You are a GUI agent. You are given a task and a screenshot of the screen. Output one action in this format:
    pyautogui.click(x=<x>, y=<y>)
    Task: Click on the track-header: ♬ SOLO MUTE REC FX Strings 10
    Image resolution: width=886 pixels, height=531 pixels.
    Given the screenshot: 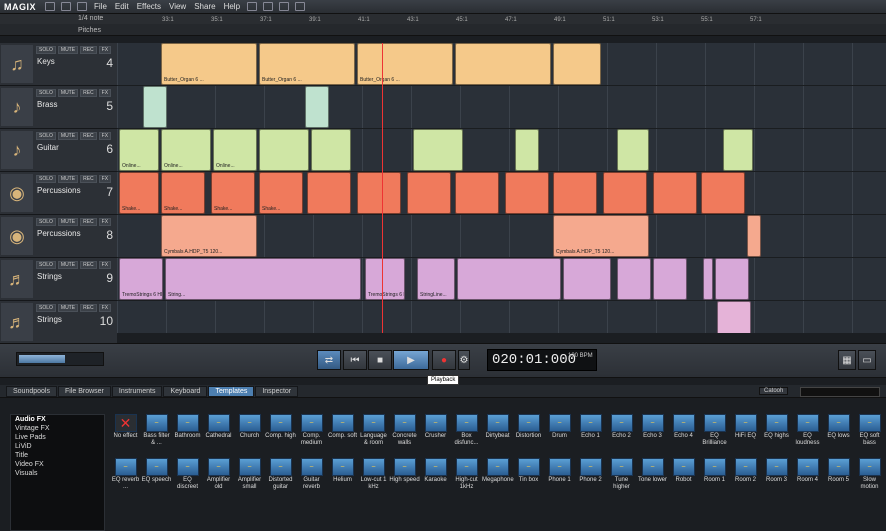 What is the action you would take?
    pyautogui.click(x=58, y=322)
    